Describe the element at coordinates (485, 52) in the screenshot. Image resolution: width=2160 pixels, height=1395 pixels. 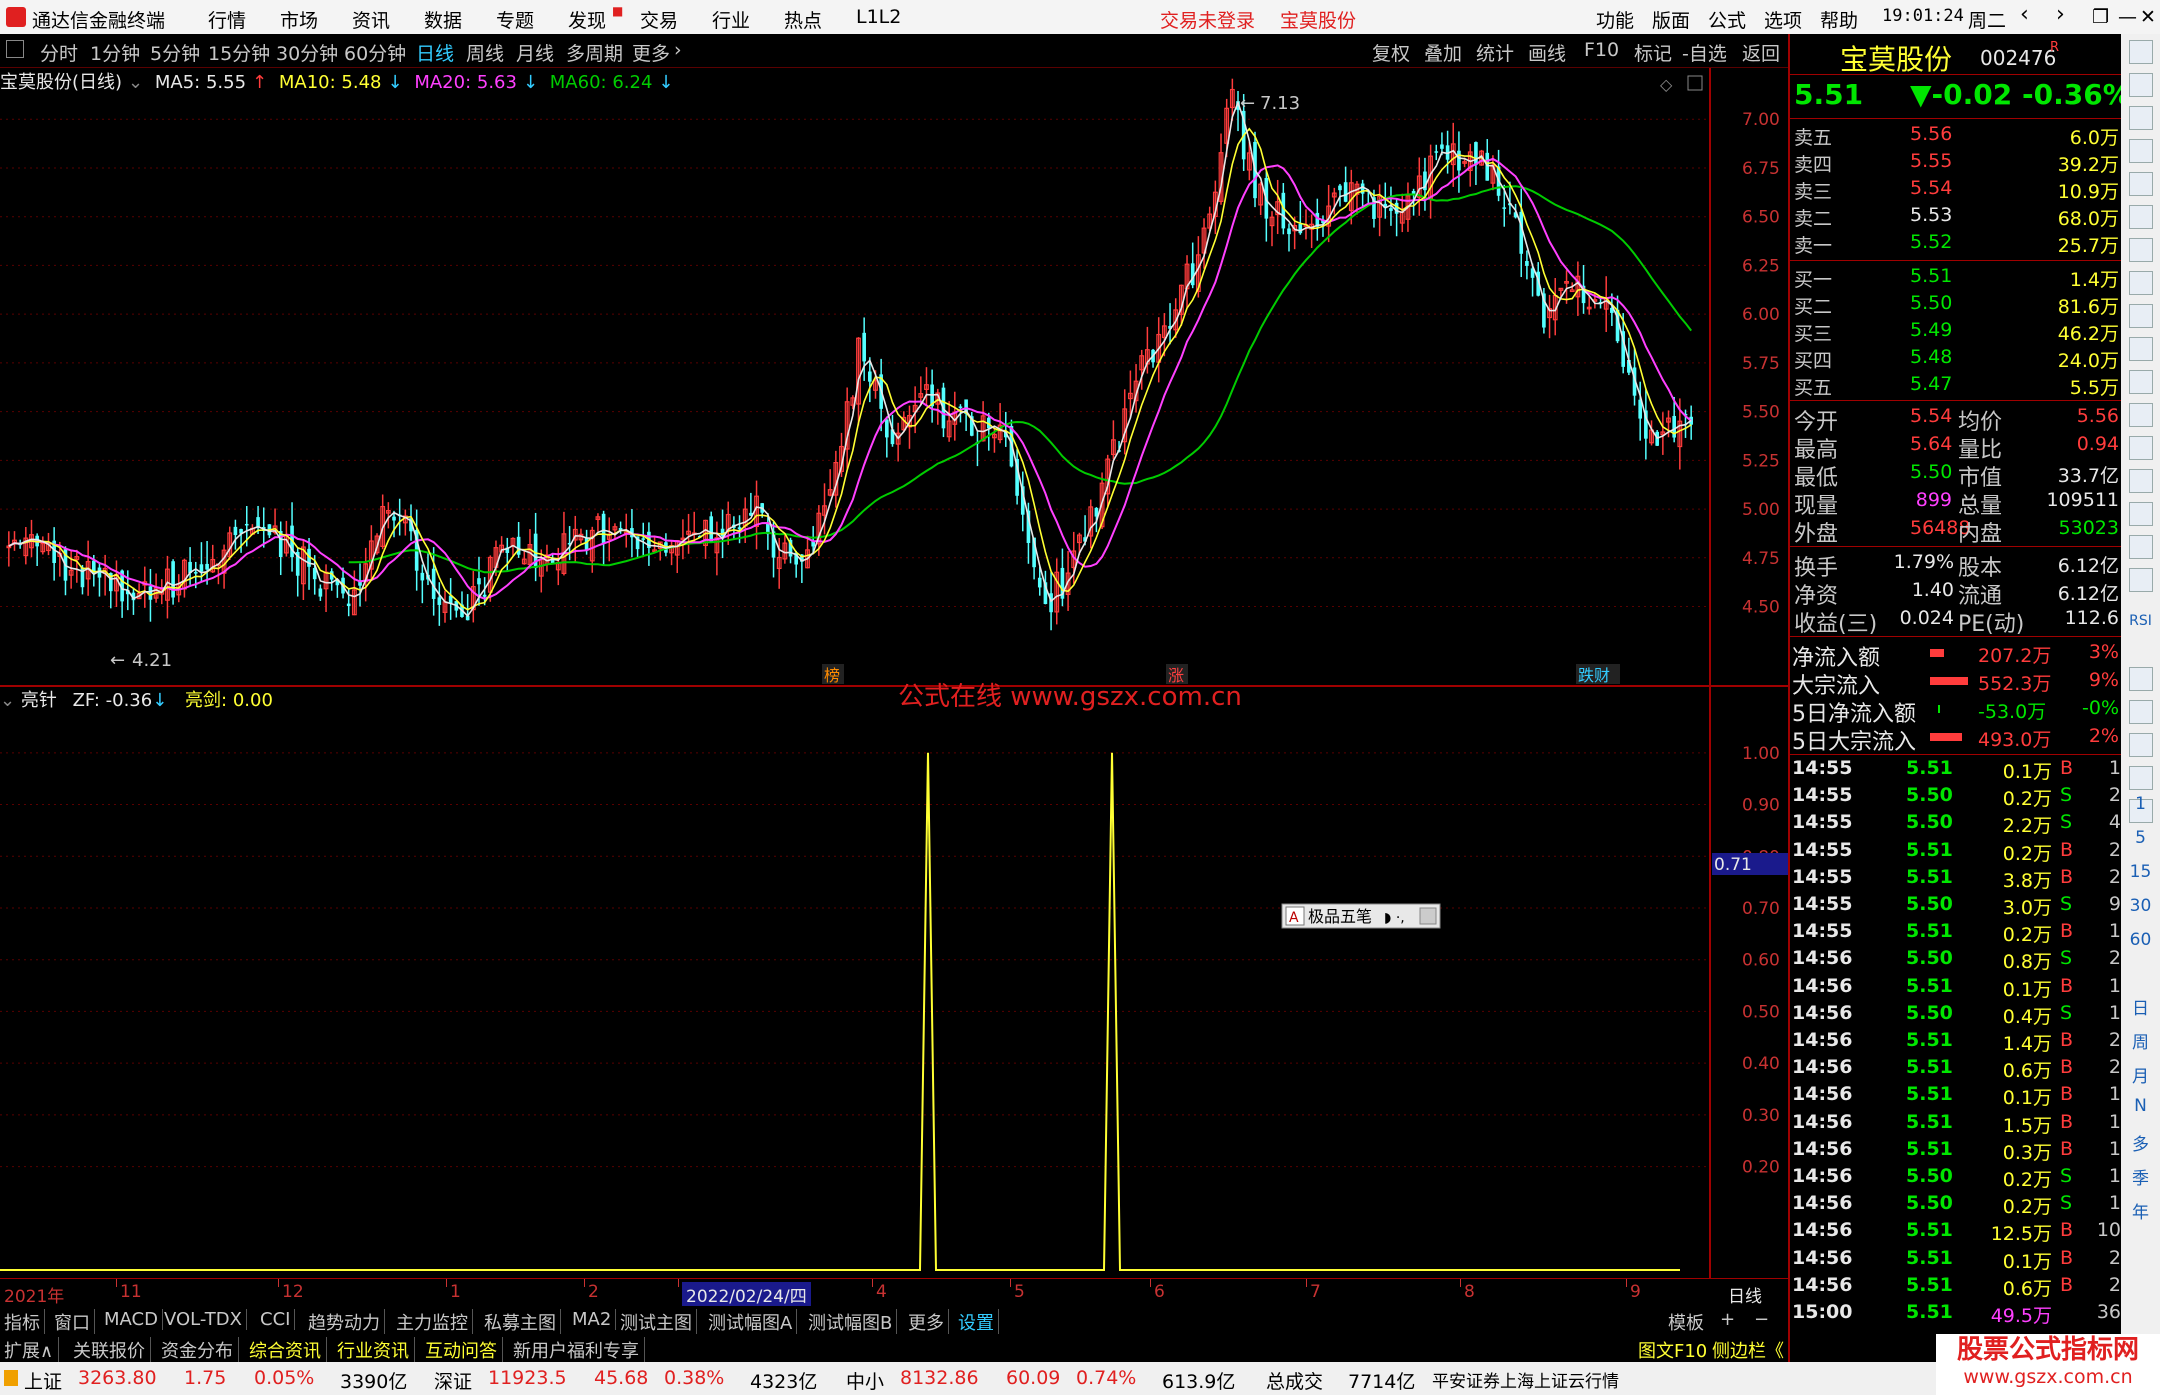
I see `period-weekly: 周线` at that location.